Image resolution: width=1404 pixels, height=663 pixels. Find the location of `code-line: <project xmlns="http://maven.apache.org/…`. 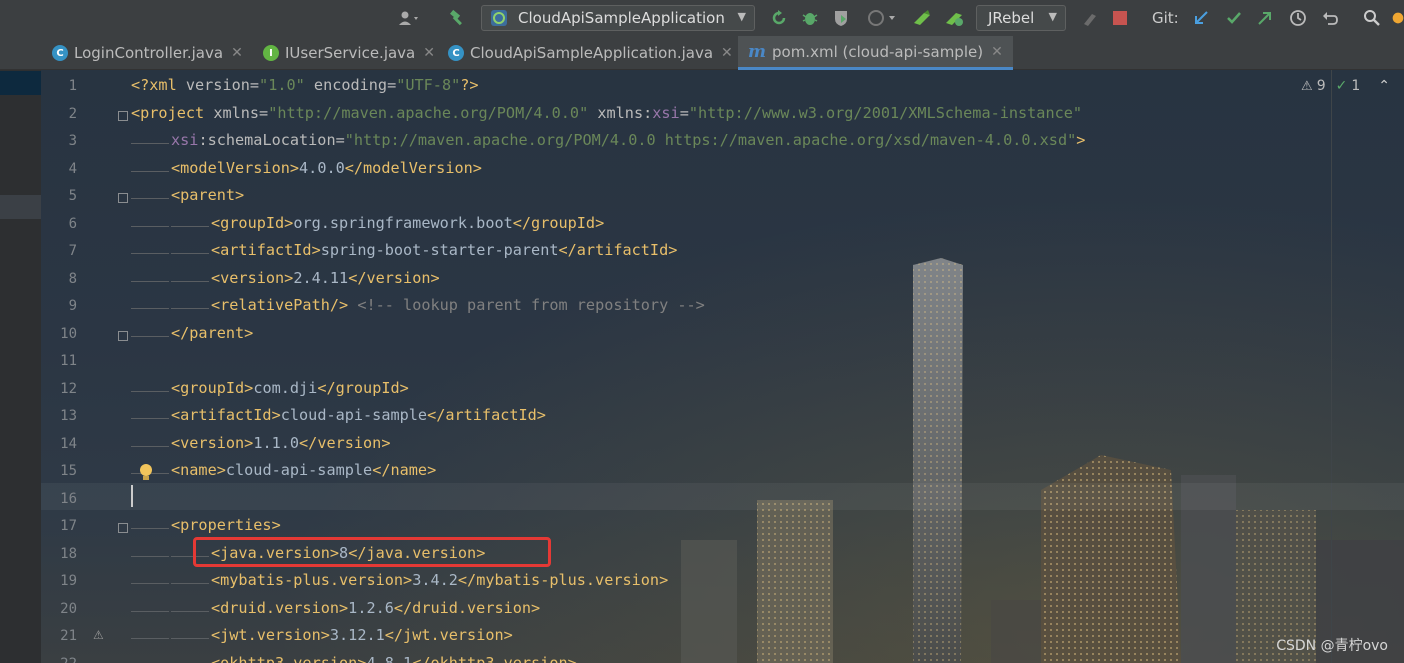

code-line: <project xmlns="http://maven.apache.org/… is located at coordinates (606, 113).